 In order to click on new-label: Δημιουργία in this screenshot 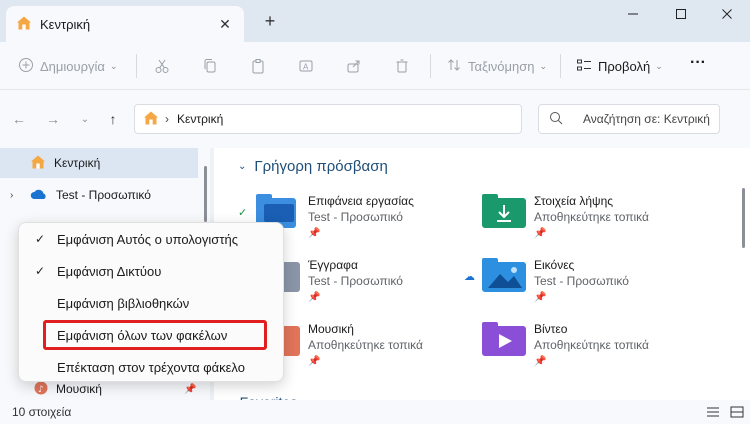, I will do `click(72, 66)`.